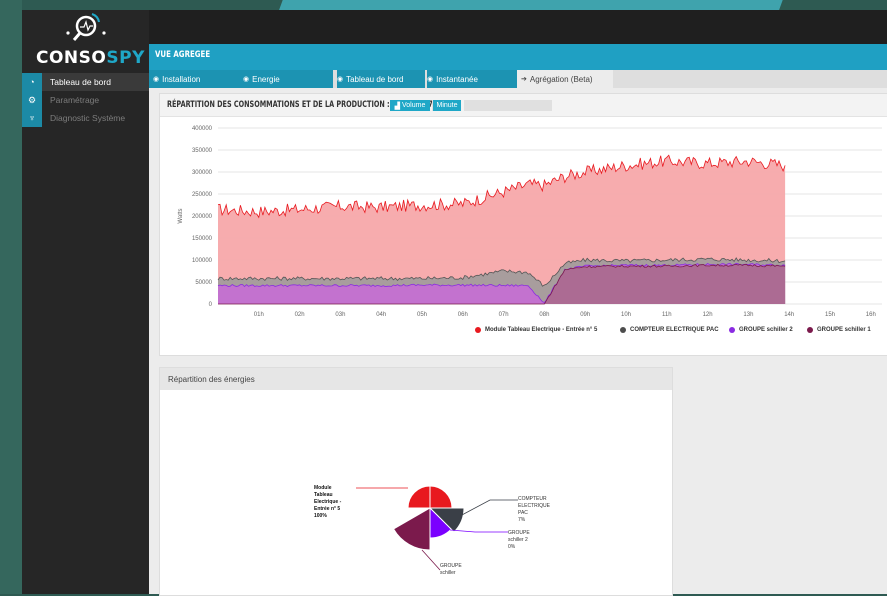 The width and height of the screenshot is (887, 596). Describe the element at coordinates (413, 105) in the screenshot. I see `volume-button-label: Volume` at that location.